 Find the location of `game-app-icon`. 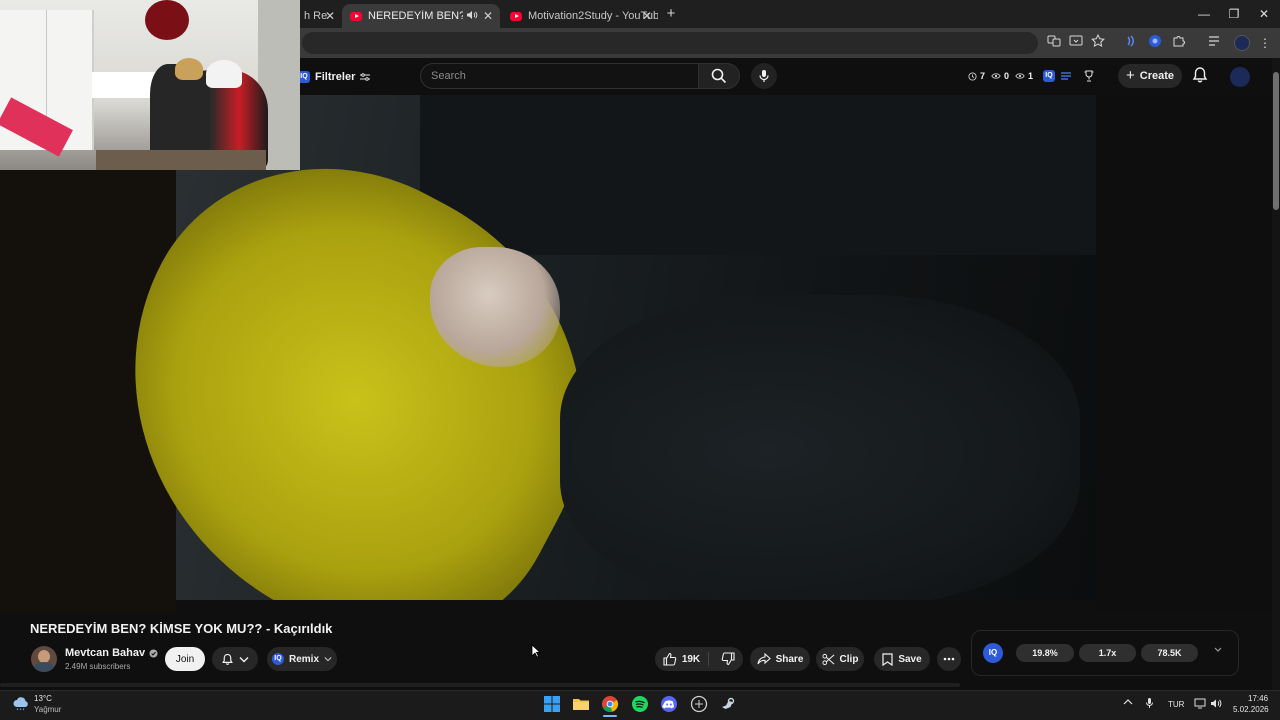

game-app-icon is located at coordinates (699, 704).